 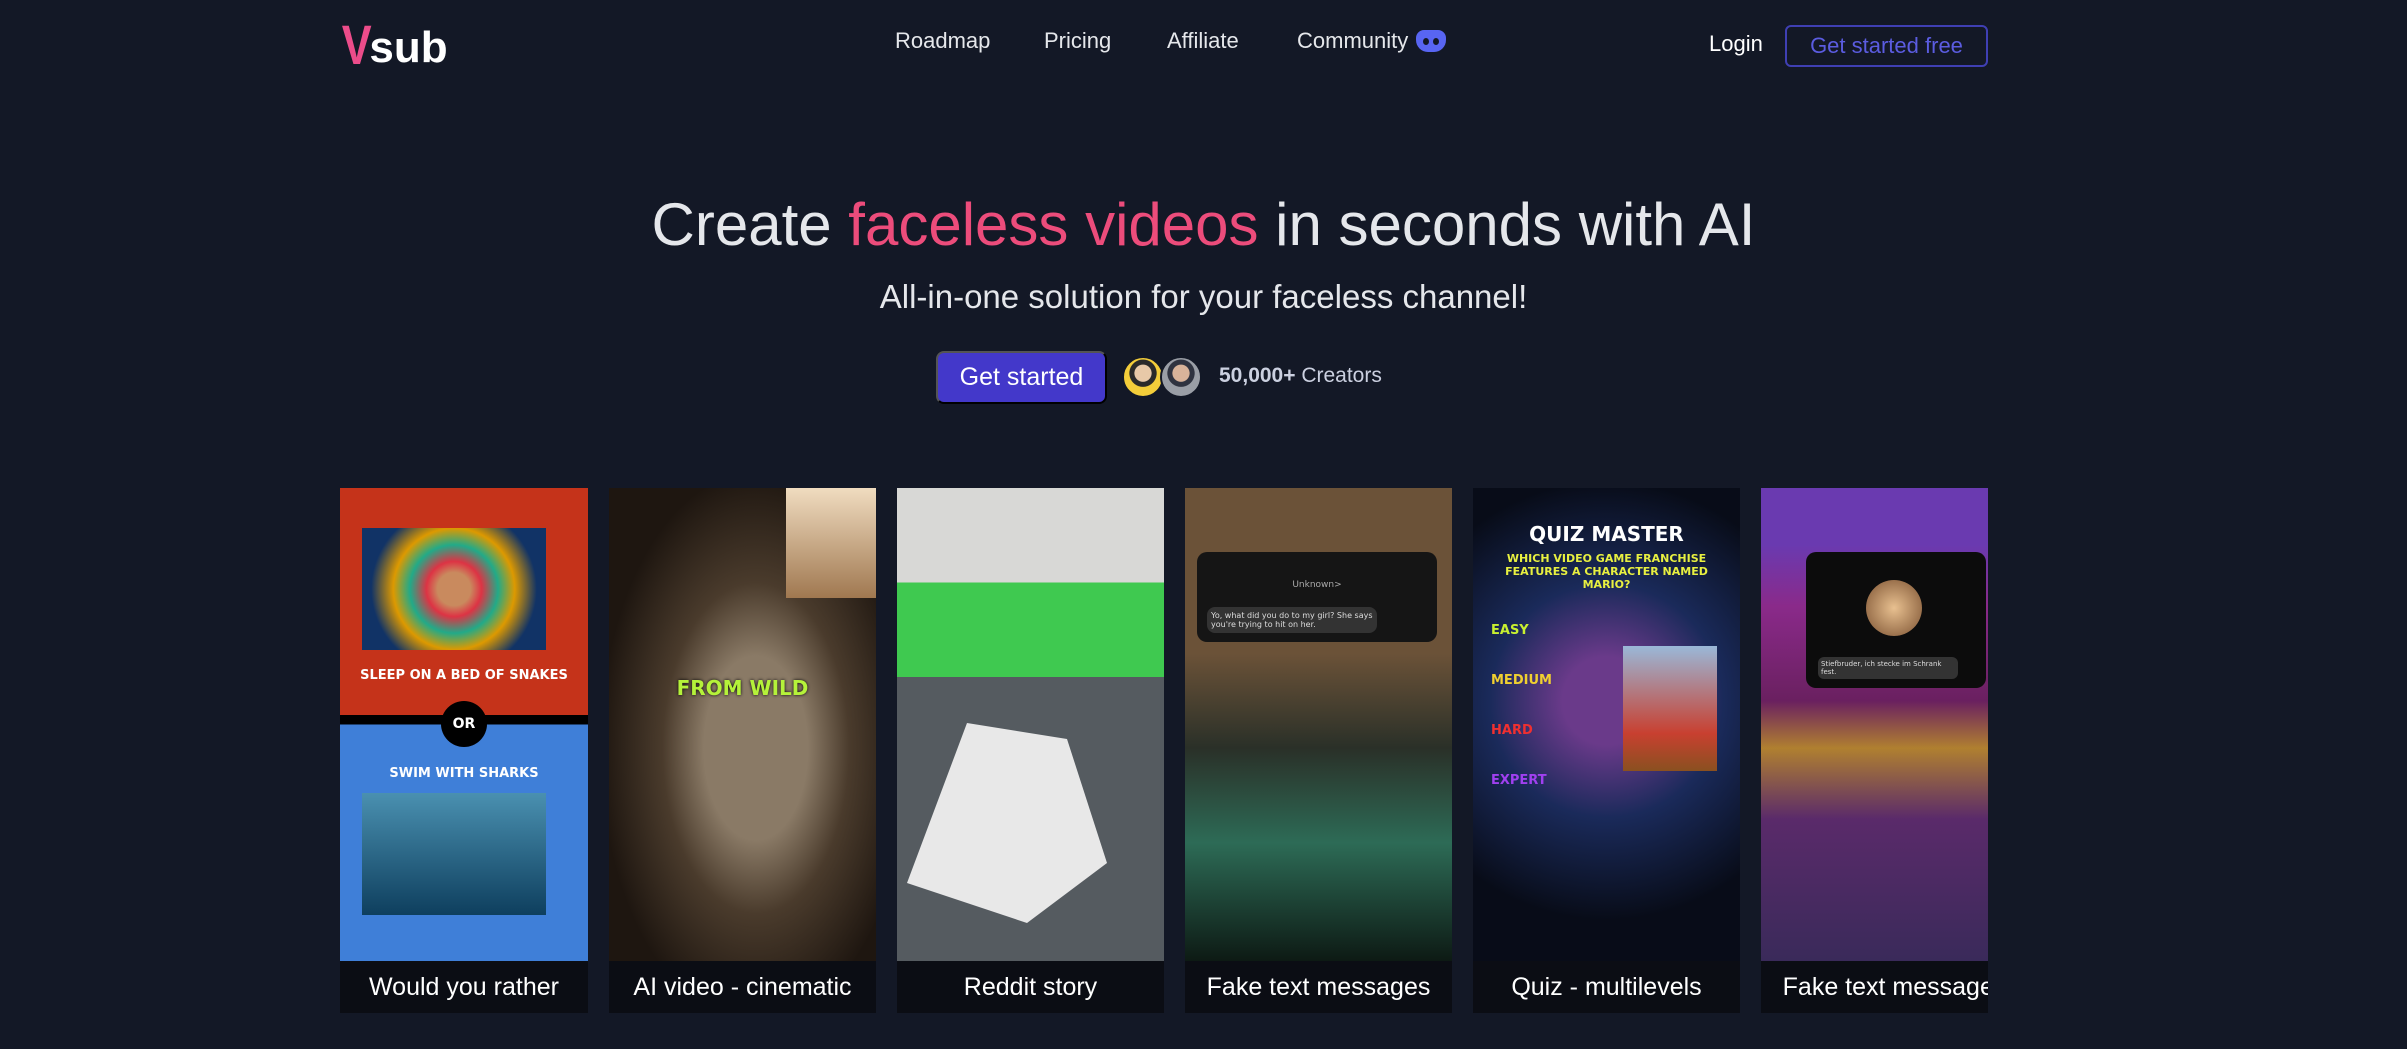 What do you see at coordinates (1077, 41) in the screenshot?
I see `nav-pricing: Pricing` at bounding box center [1077, 41].